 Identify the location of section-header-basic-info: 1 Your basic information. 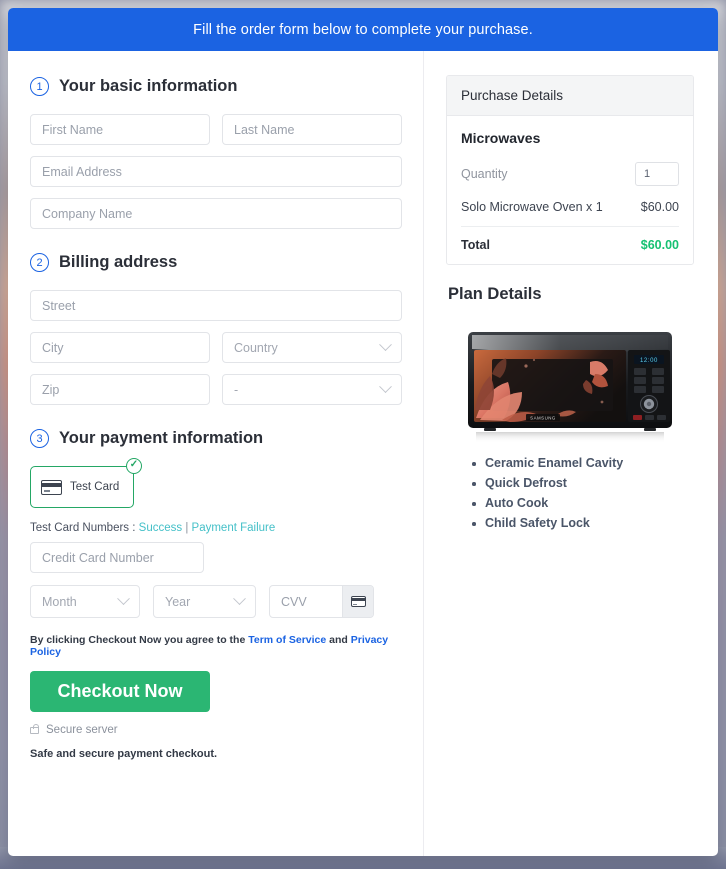
(216, 86).